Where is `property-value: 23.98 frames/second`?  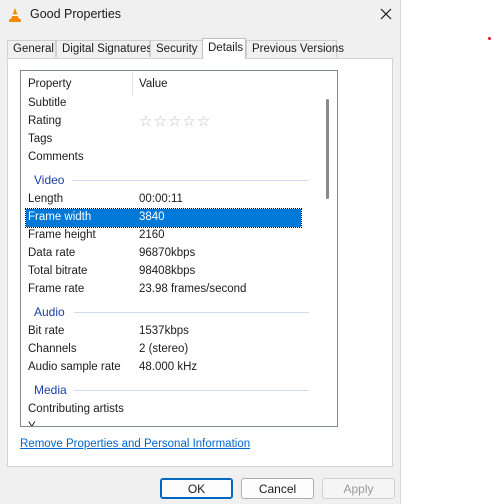
property-value: 23.98 frames/second is located at coordinates (193, 289).